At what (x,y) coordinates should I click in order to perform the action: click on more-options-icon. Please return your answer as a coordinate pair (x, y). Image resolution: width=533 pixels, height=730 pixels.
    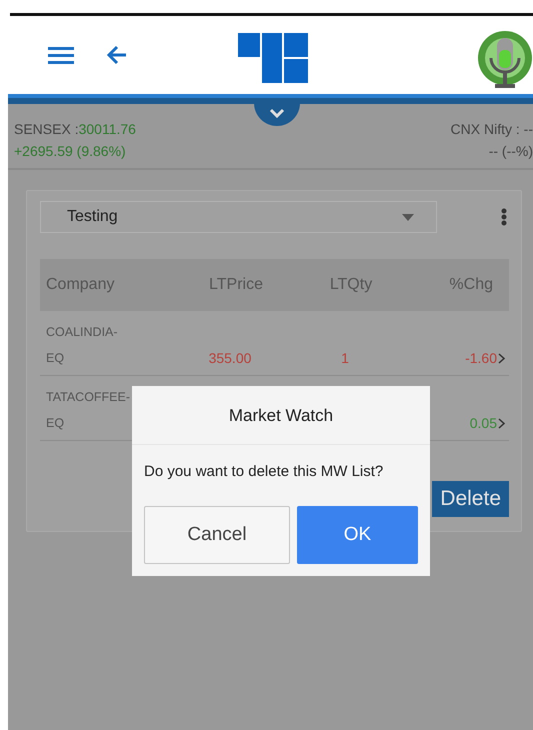
    Looking at the image, I should click on (504, 217).